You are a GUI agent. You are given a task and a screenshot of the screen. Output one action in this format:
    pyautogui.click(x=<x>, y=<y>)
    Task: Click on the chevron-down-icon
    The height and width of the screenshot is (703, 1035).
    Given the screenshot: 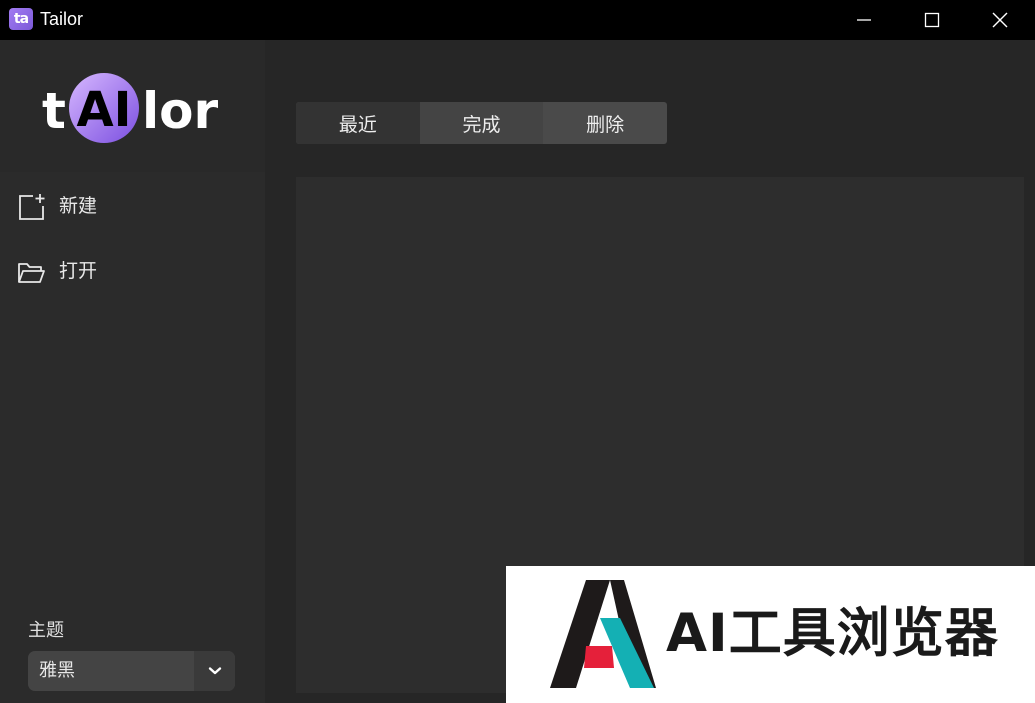 What is the action you would take?
    pyautogui.click(x=214, y=671)
    